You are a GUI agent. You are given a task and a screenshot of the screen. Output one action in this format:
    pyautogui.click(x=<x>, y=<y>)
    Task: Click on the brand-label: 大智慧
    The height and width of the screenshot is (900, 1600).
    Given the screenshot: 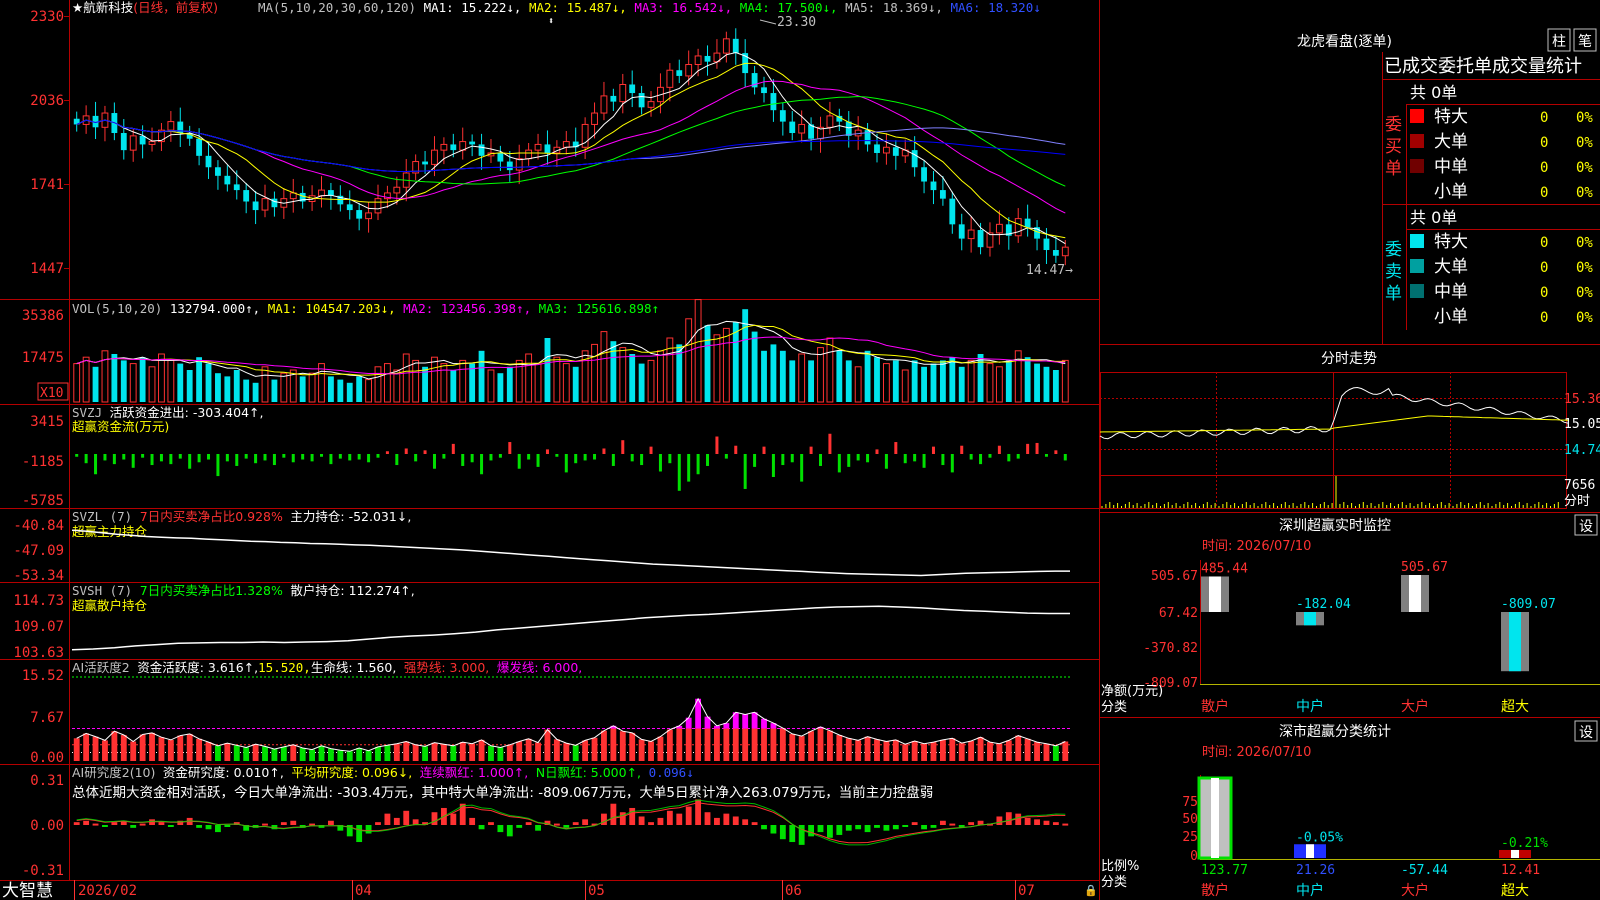 What is the action you would take?
    pyautogui.click(x=27, y=890)
    